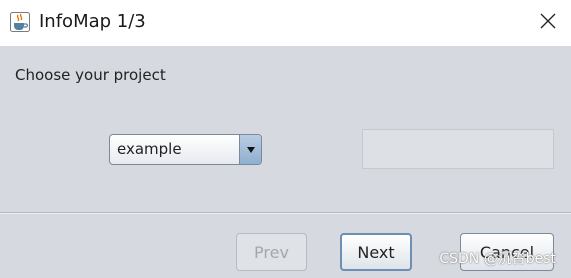 The height and width of the screenshot is (278, 571). What do you see at coordinates (92, 21) in the screenshot?
I see `window-title: InfoMap 1/3` at bounding box center [92, 21].